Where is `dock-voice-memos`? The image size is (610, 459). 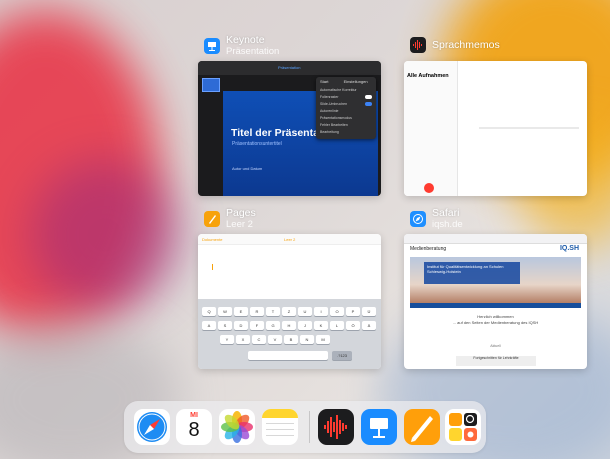 dock-voice-memos is located at coordinates (336, 427).